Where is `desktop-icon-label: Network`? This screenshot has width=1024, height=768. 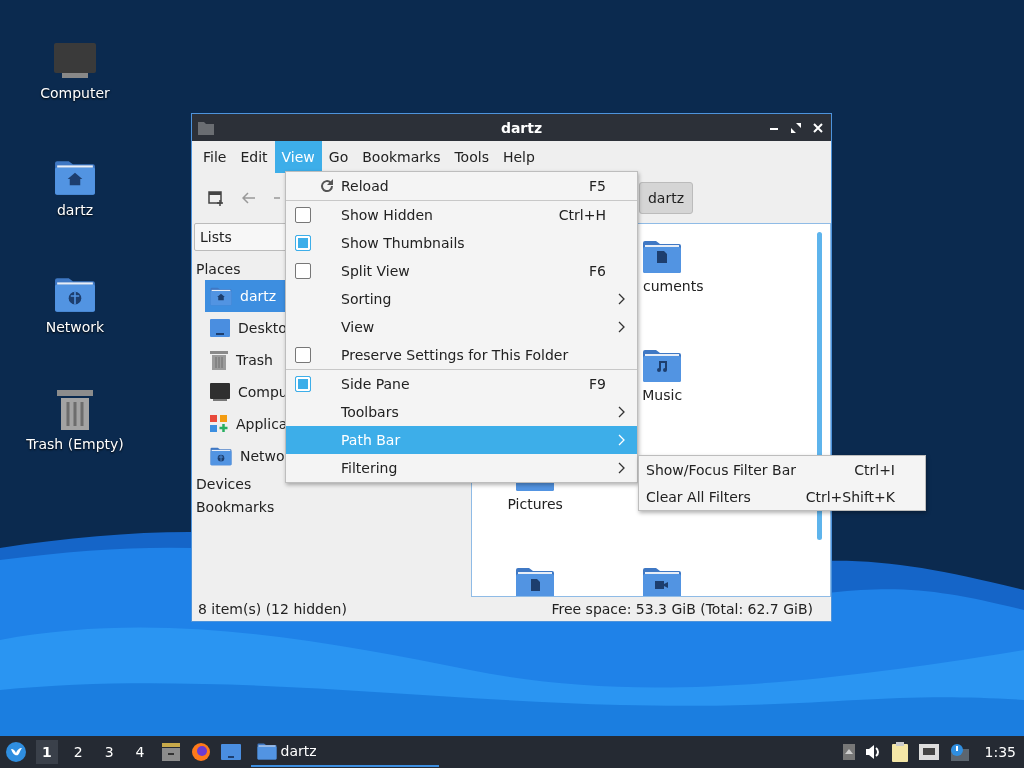
desktop-icon-label: Network is located at coordinates (75, 327).